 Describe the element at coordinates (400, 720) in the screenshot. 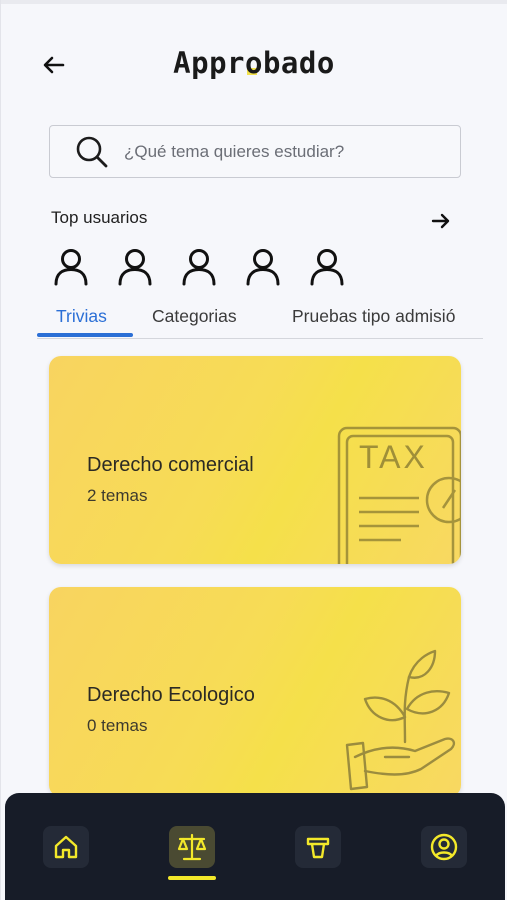

I see `plant-hand-icon` at that location.